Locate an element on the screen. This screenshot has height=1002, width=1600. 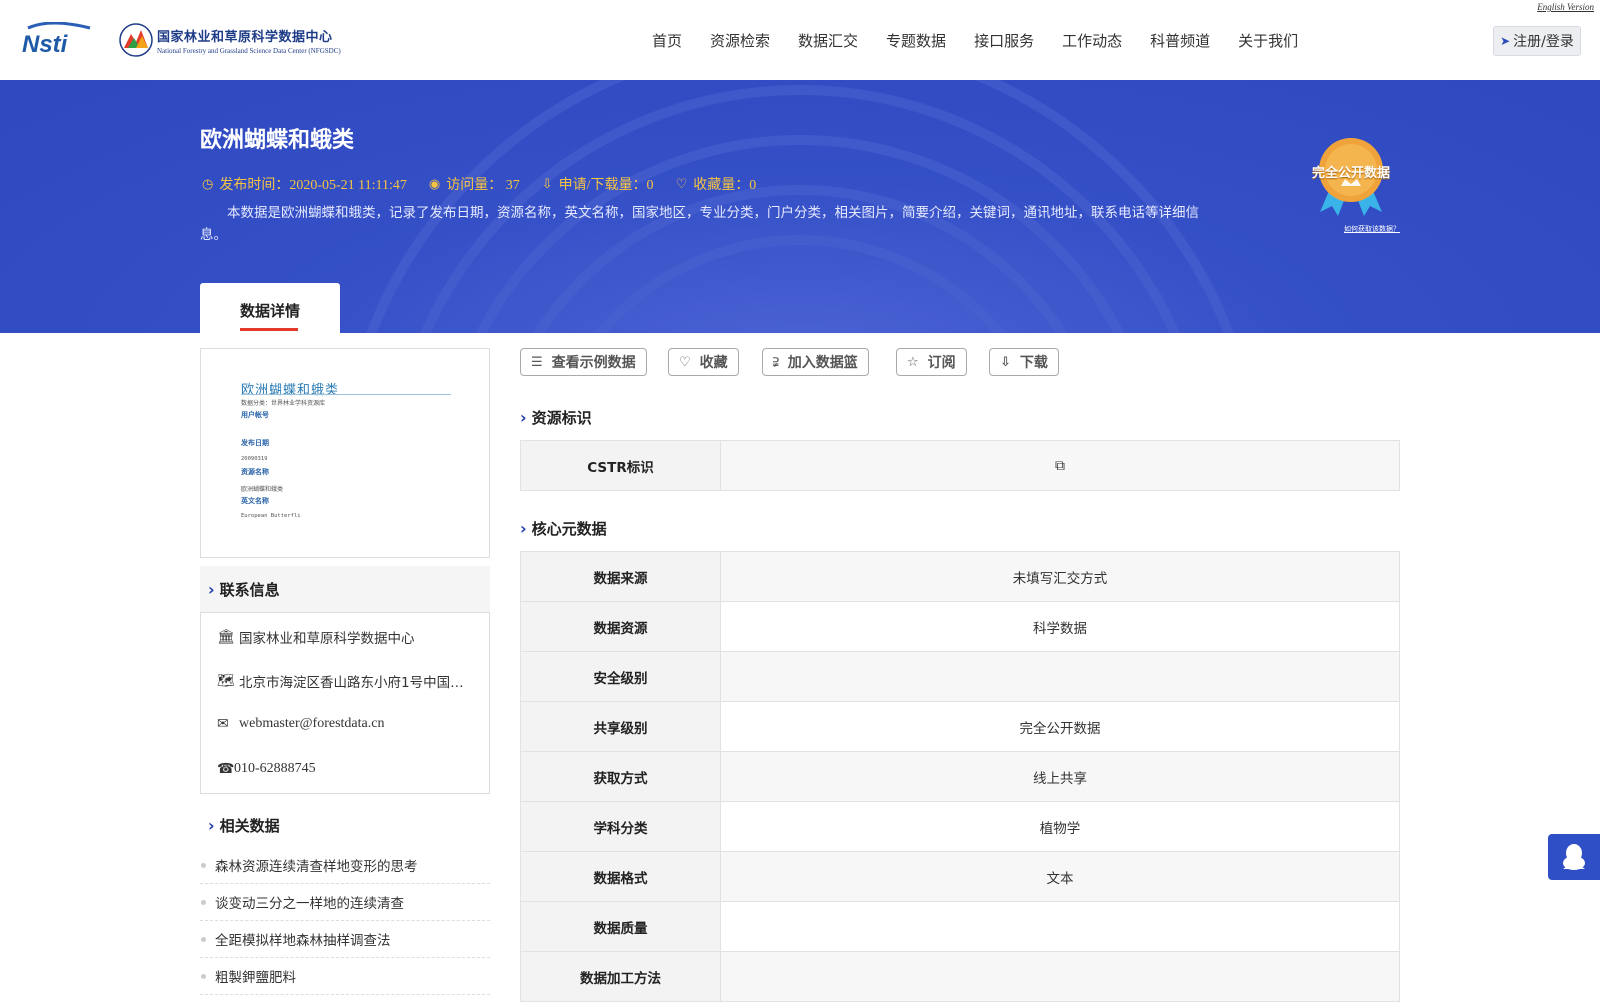
favorite-label: 收藏 is located at coordinates (713, 363).